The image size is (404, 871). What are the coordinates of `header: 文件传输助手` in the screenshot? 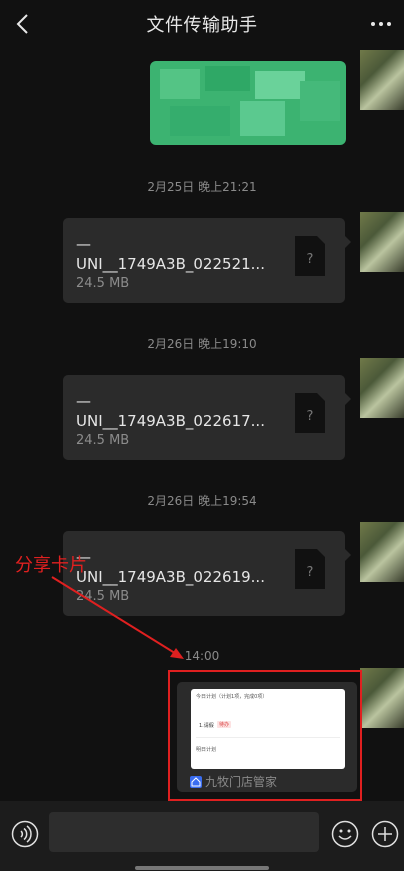 It's located at (202, 24).